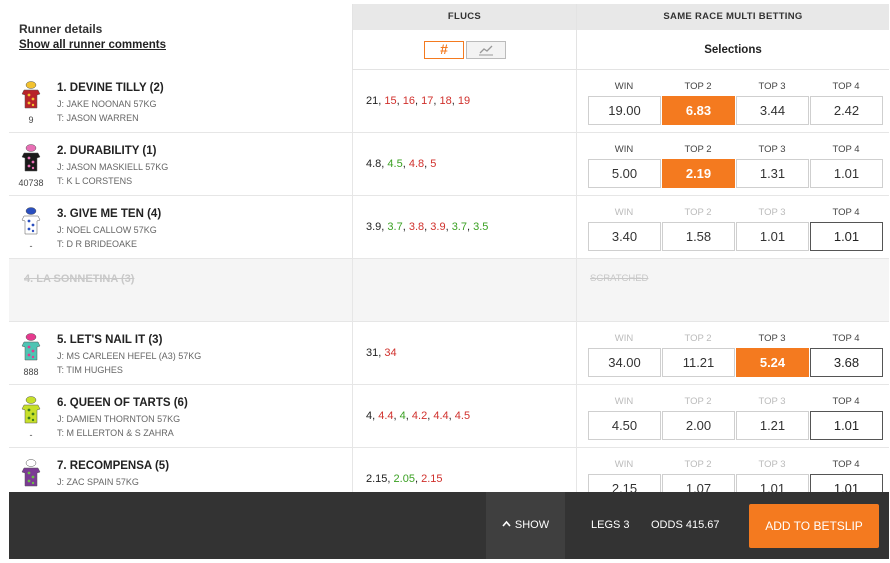 The height and width of the screenshot is (563, 890). I want to click on odds-button: 11.21, so click(698, 362).